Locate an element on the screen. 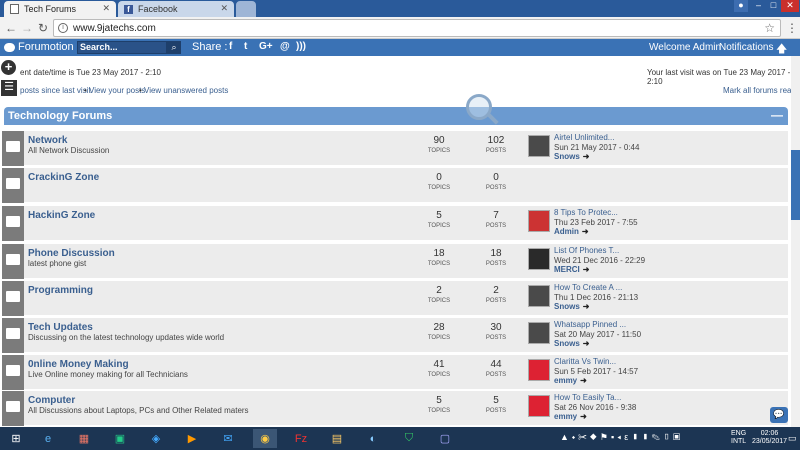  mark-all-read-link: Mark all forums read is located at coordinates (759, 90).